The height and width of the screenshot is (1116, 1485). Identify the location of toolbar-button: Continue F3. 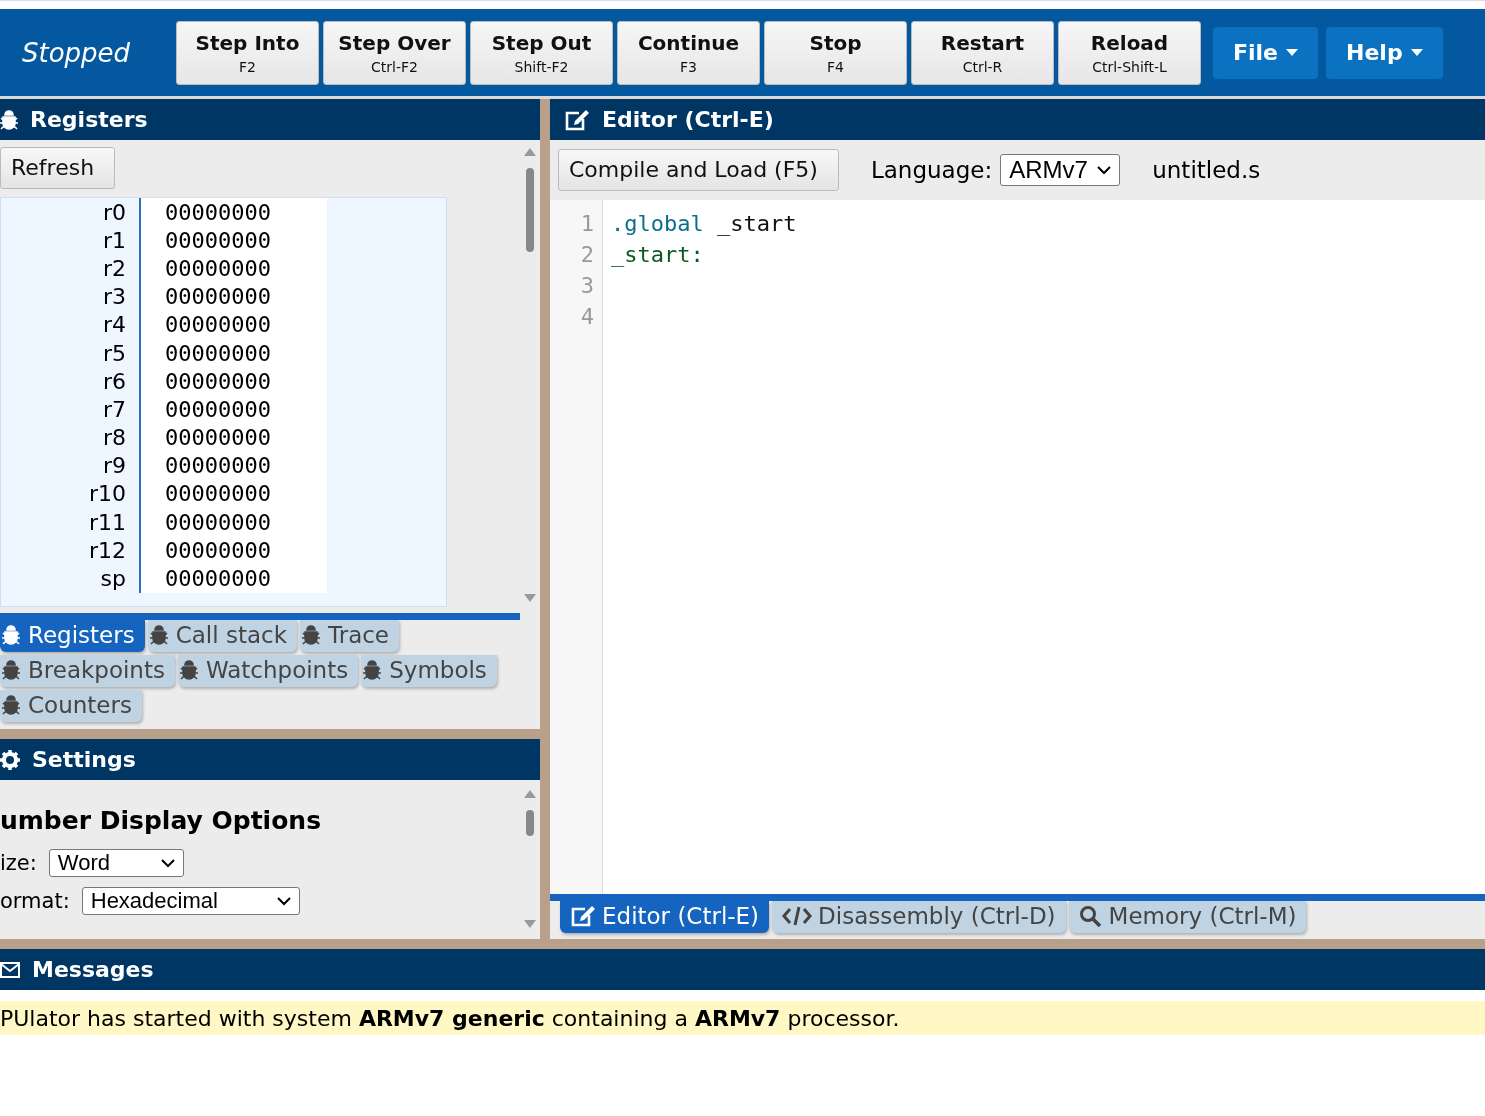
(688, 52).